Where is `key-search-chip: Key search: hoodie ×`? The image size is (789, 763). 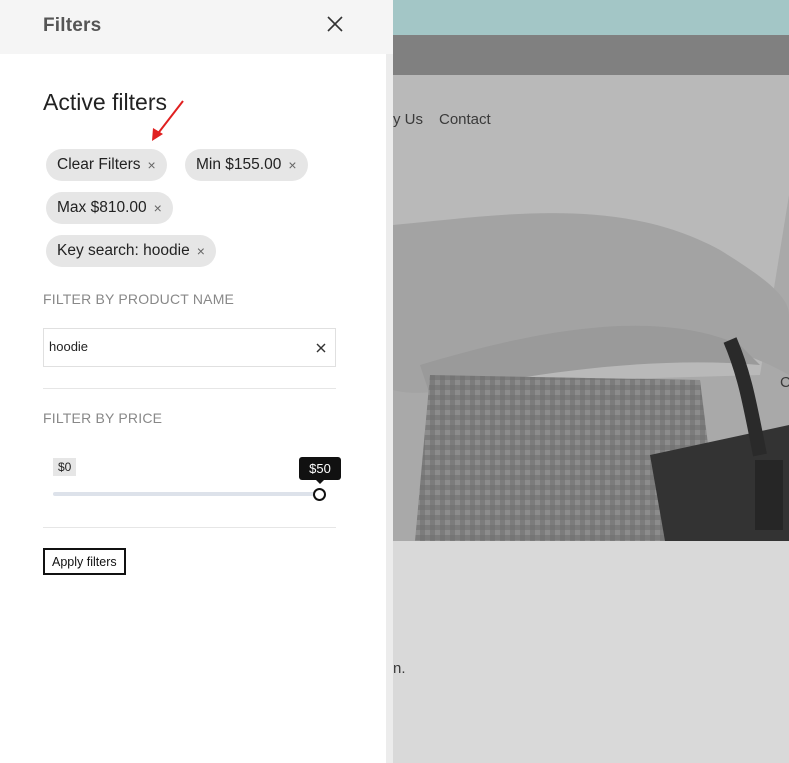 key-search-chip: Key search: hoodie × is located at coordinates (131, 251).